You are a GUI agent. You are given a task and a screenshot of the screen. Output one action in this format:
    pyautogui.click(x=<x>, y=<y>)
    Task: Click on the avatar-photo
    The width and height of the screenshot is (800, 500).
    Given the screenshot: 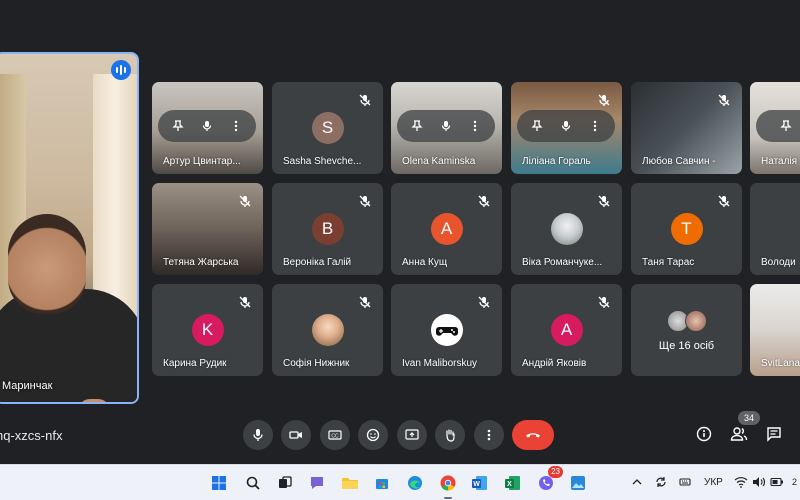 What is the action you would take?
    pyautogui.click(x=327, y=330)
    